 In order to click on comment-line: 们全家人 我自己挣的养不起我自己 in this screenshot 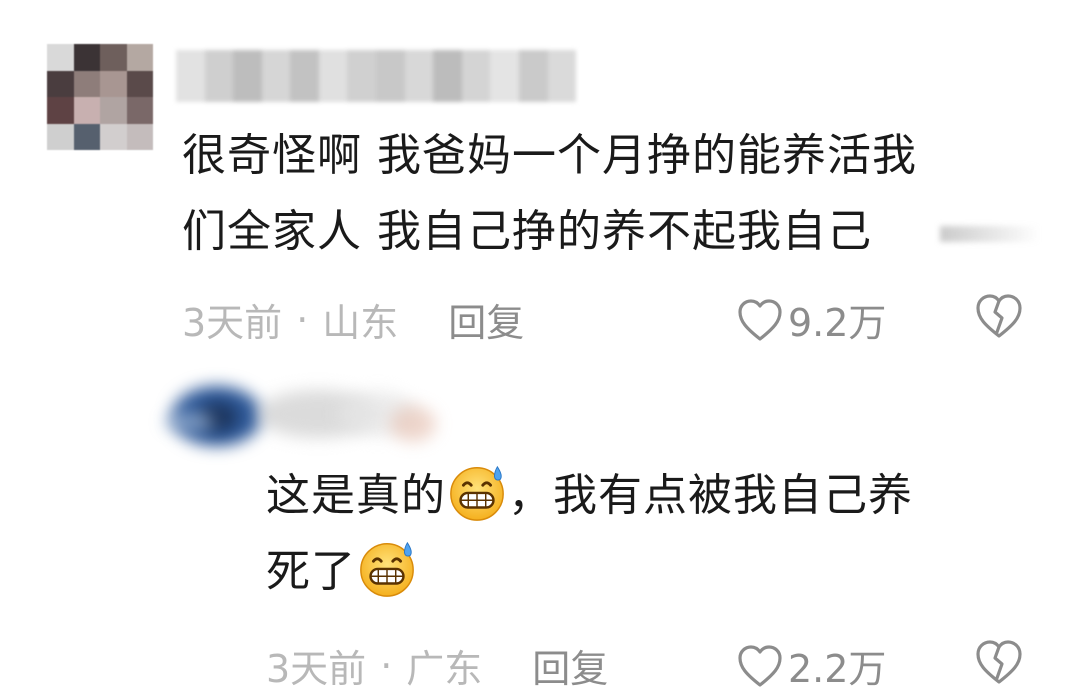, I will do `click(527, 231)`.